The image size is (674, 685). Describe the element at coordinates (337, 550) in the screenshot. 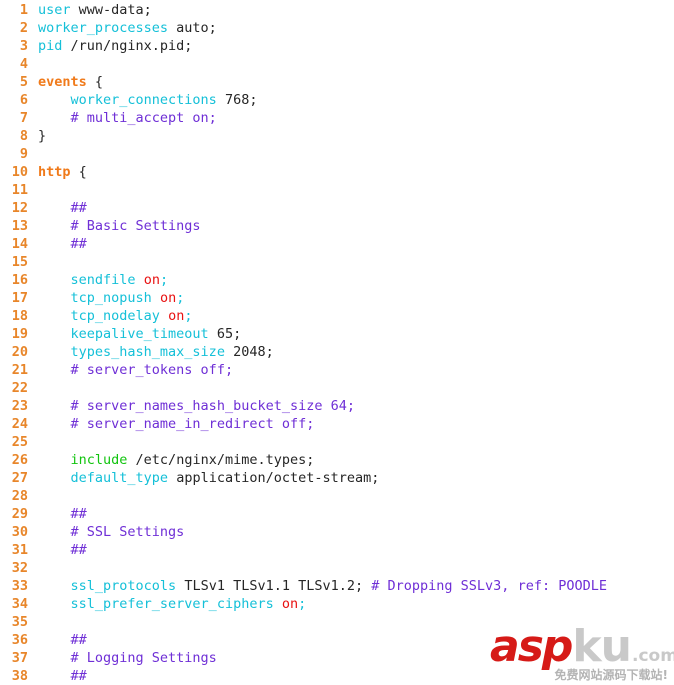

I see `code-line: 31 ##` at that location.